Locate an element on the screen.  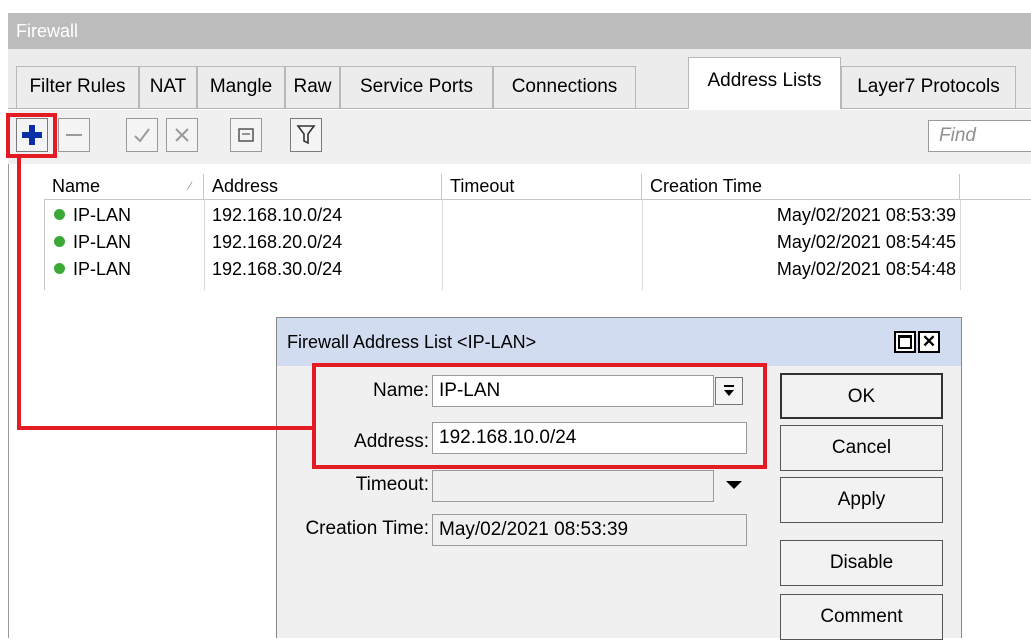
timeout-label: Timeout: is located at coordinates (392, 484).